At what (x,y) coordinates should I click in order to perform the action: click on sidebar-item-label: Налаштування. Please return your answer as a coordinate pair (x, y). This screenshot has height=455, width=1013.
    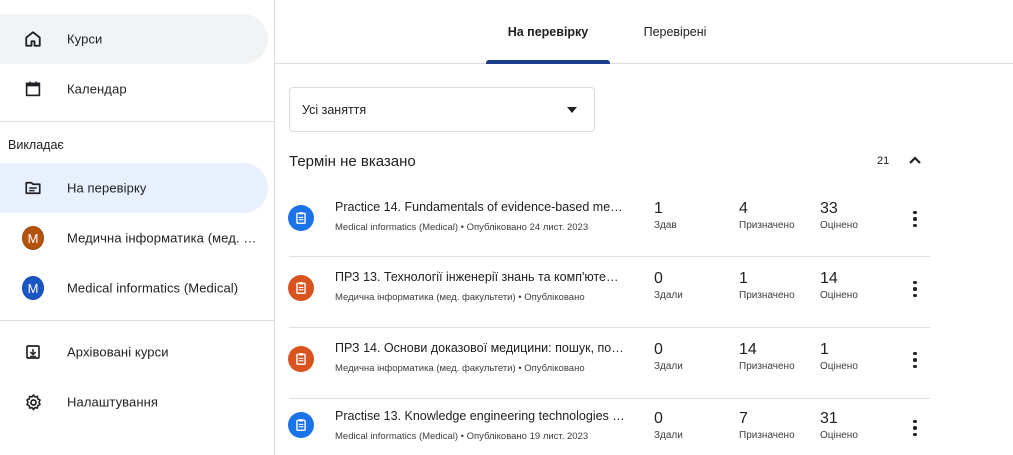
    Looking at the image, I should click on (113, 402).